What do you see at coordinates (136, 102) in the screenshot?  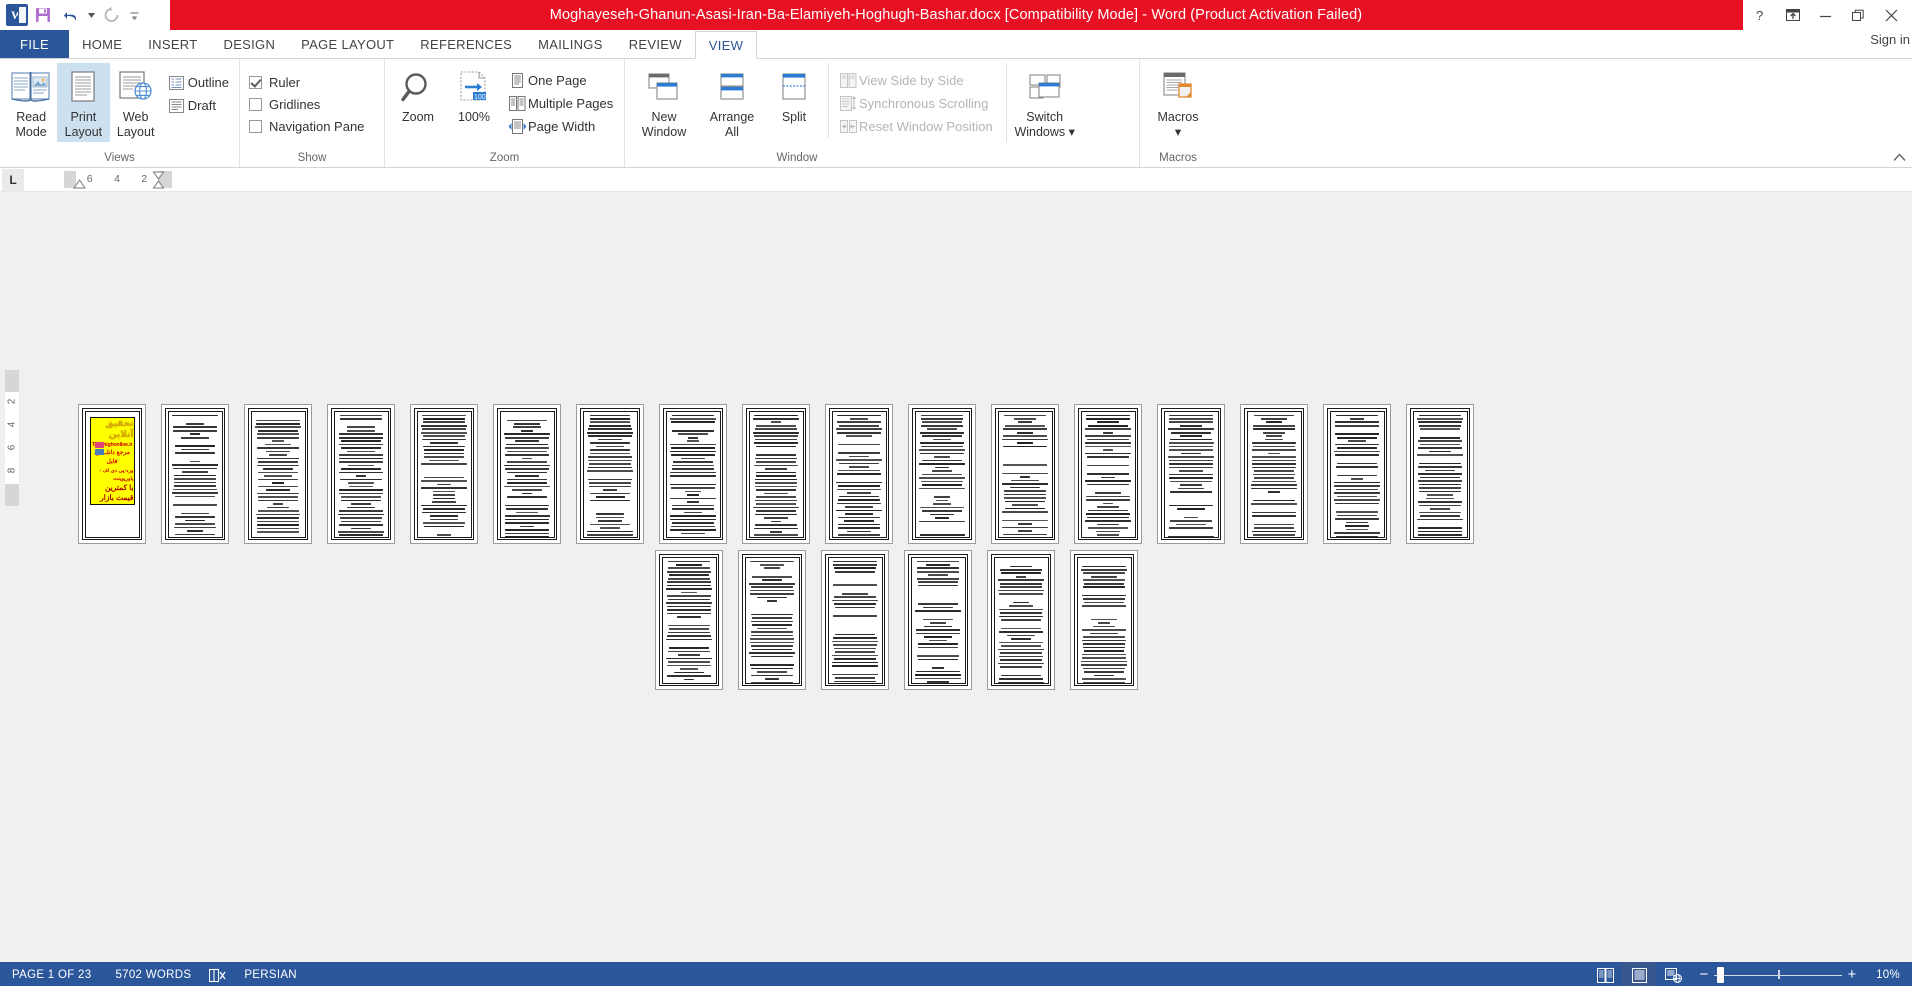 I see `web-layout-button: Web Layout` at bounding box center [136, 102].